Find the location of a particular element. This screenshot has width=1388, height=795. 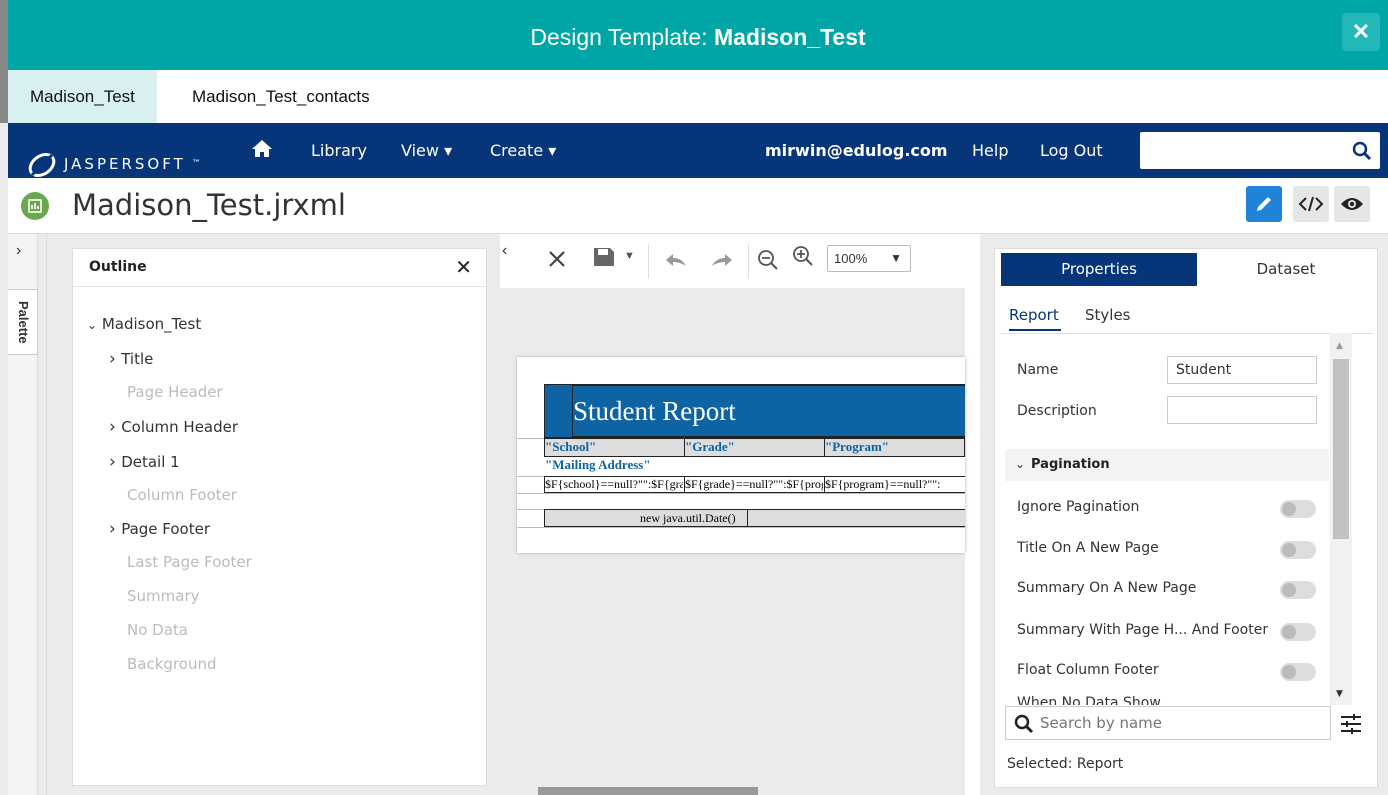

close-icon: ✕ is located at coordinates (1361, 31).